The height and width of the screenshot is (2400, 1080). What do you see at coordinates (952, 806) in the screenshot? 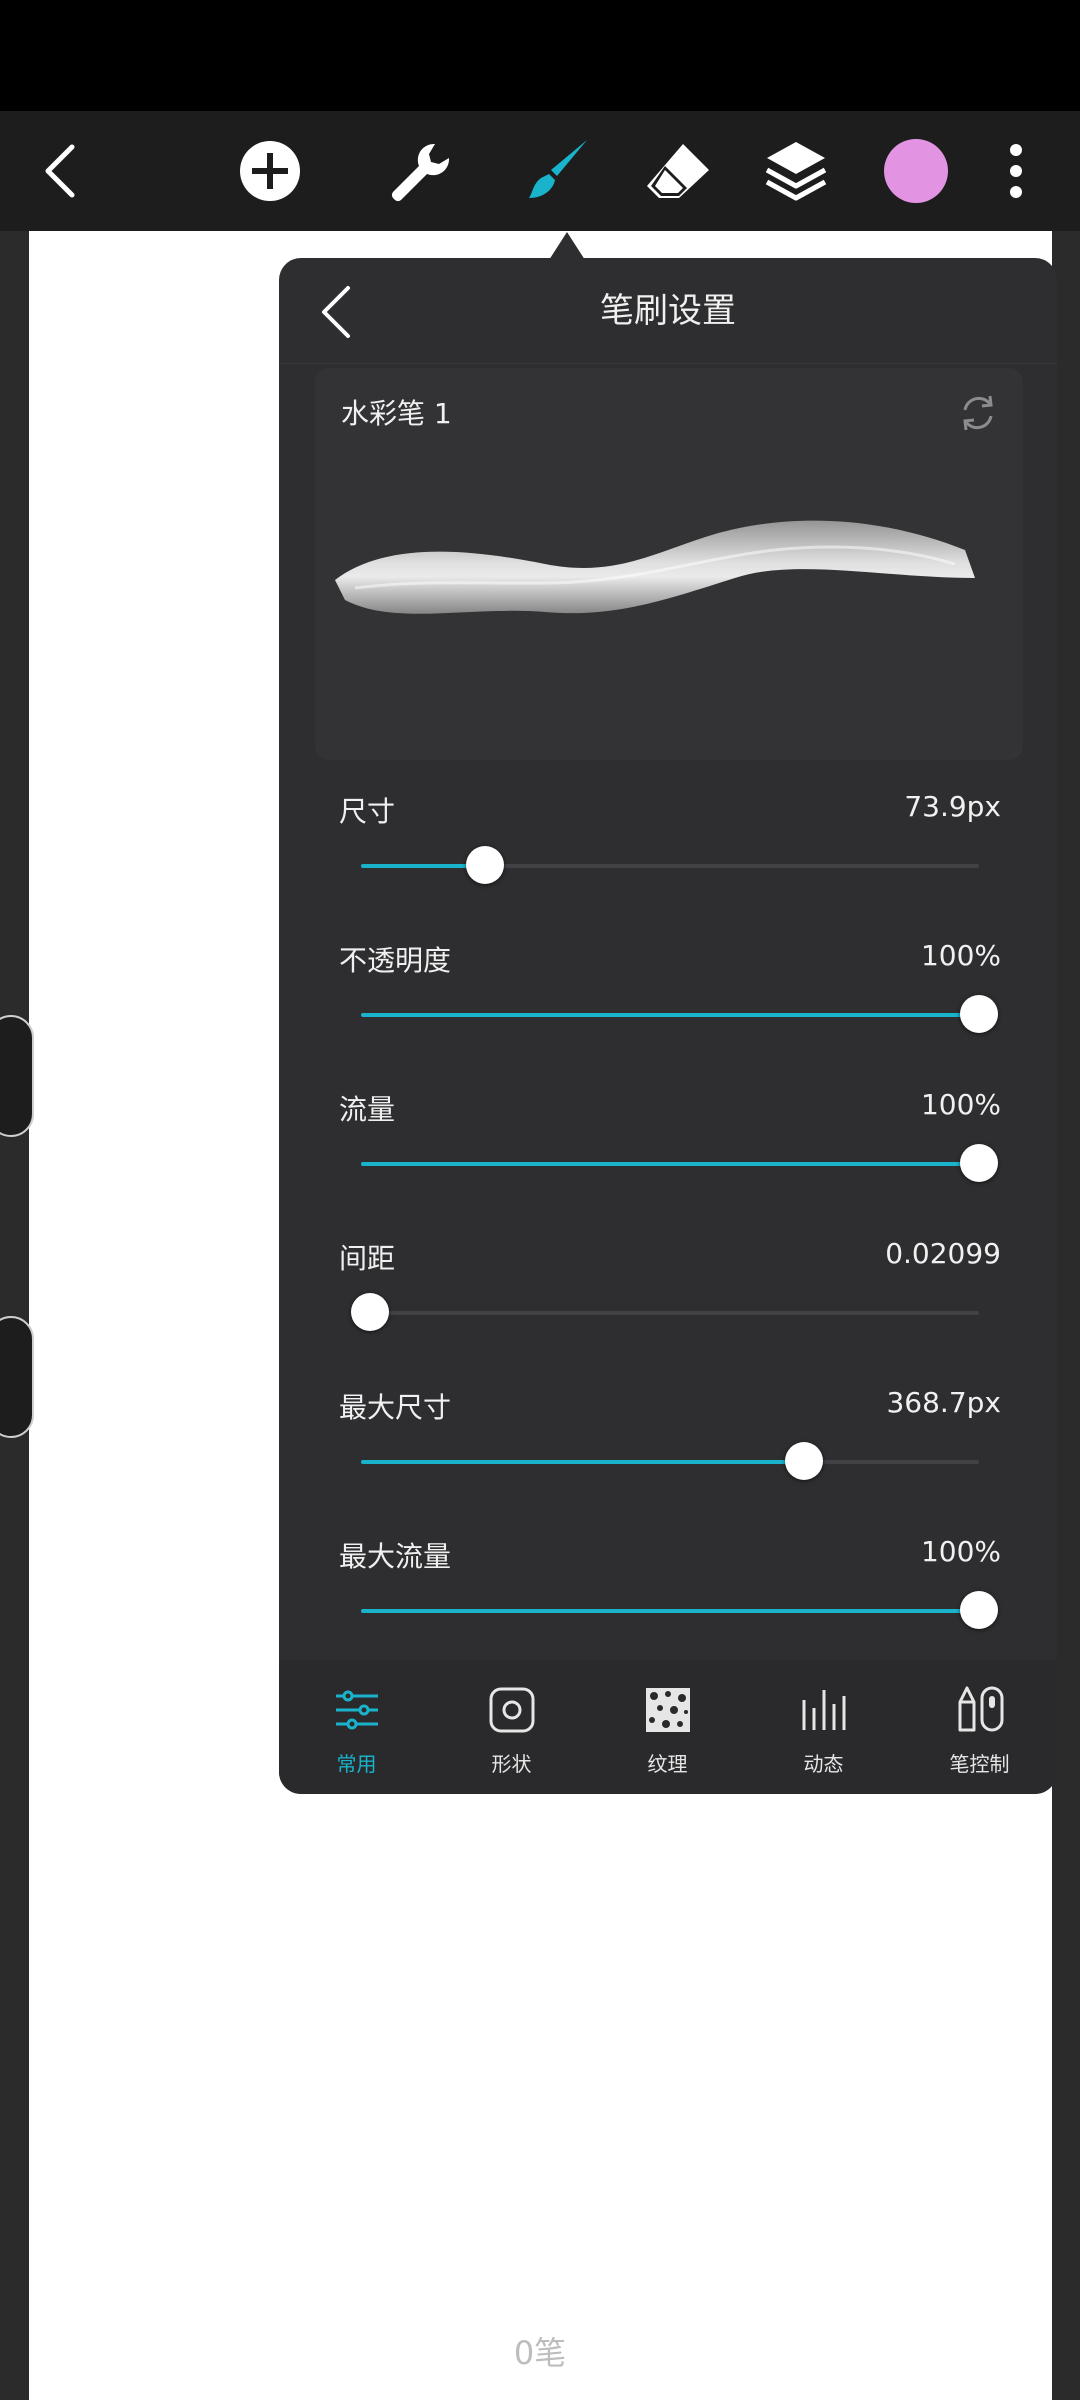
I see `slider-value: 73.9px` at bounding box center [952, 806].